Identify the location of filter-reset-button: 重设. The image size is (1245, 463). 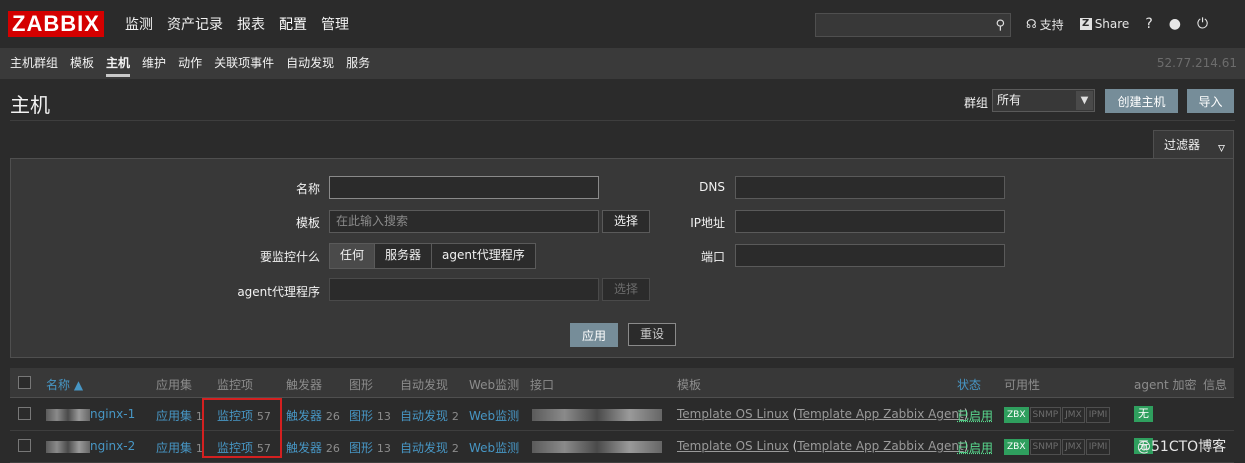
(652, 334).